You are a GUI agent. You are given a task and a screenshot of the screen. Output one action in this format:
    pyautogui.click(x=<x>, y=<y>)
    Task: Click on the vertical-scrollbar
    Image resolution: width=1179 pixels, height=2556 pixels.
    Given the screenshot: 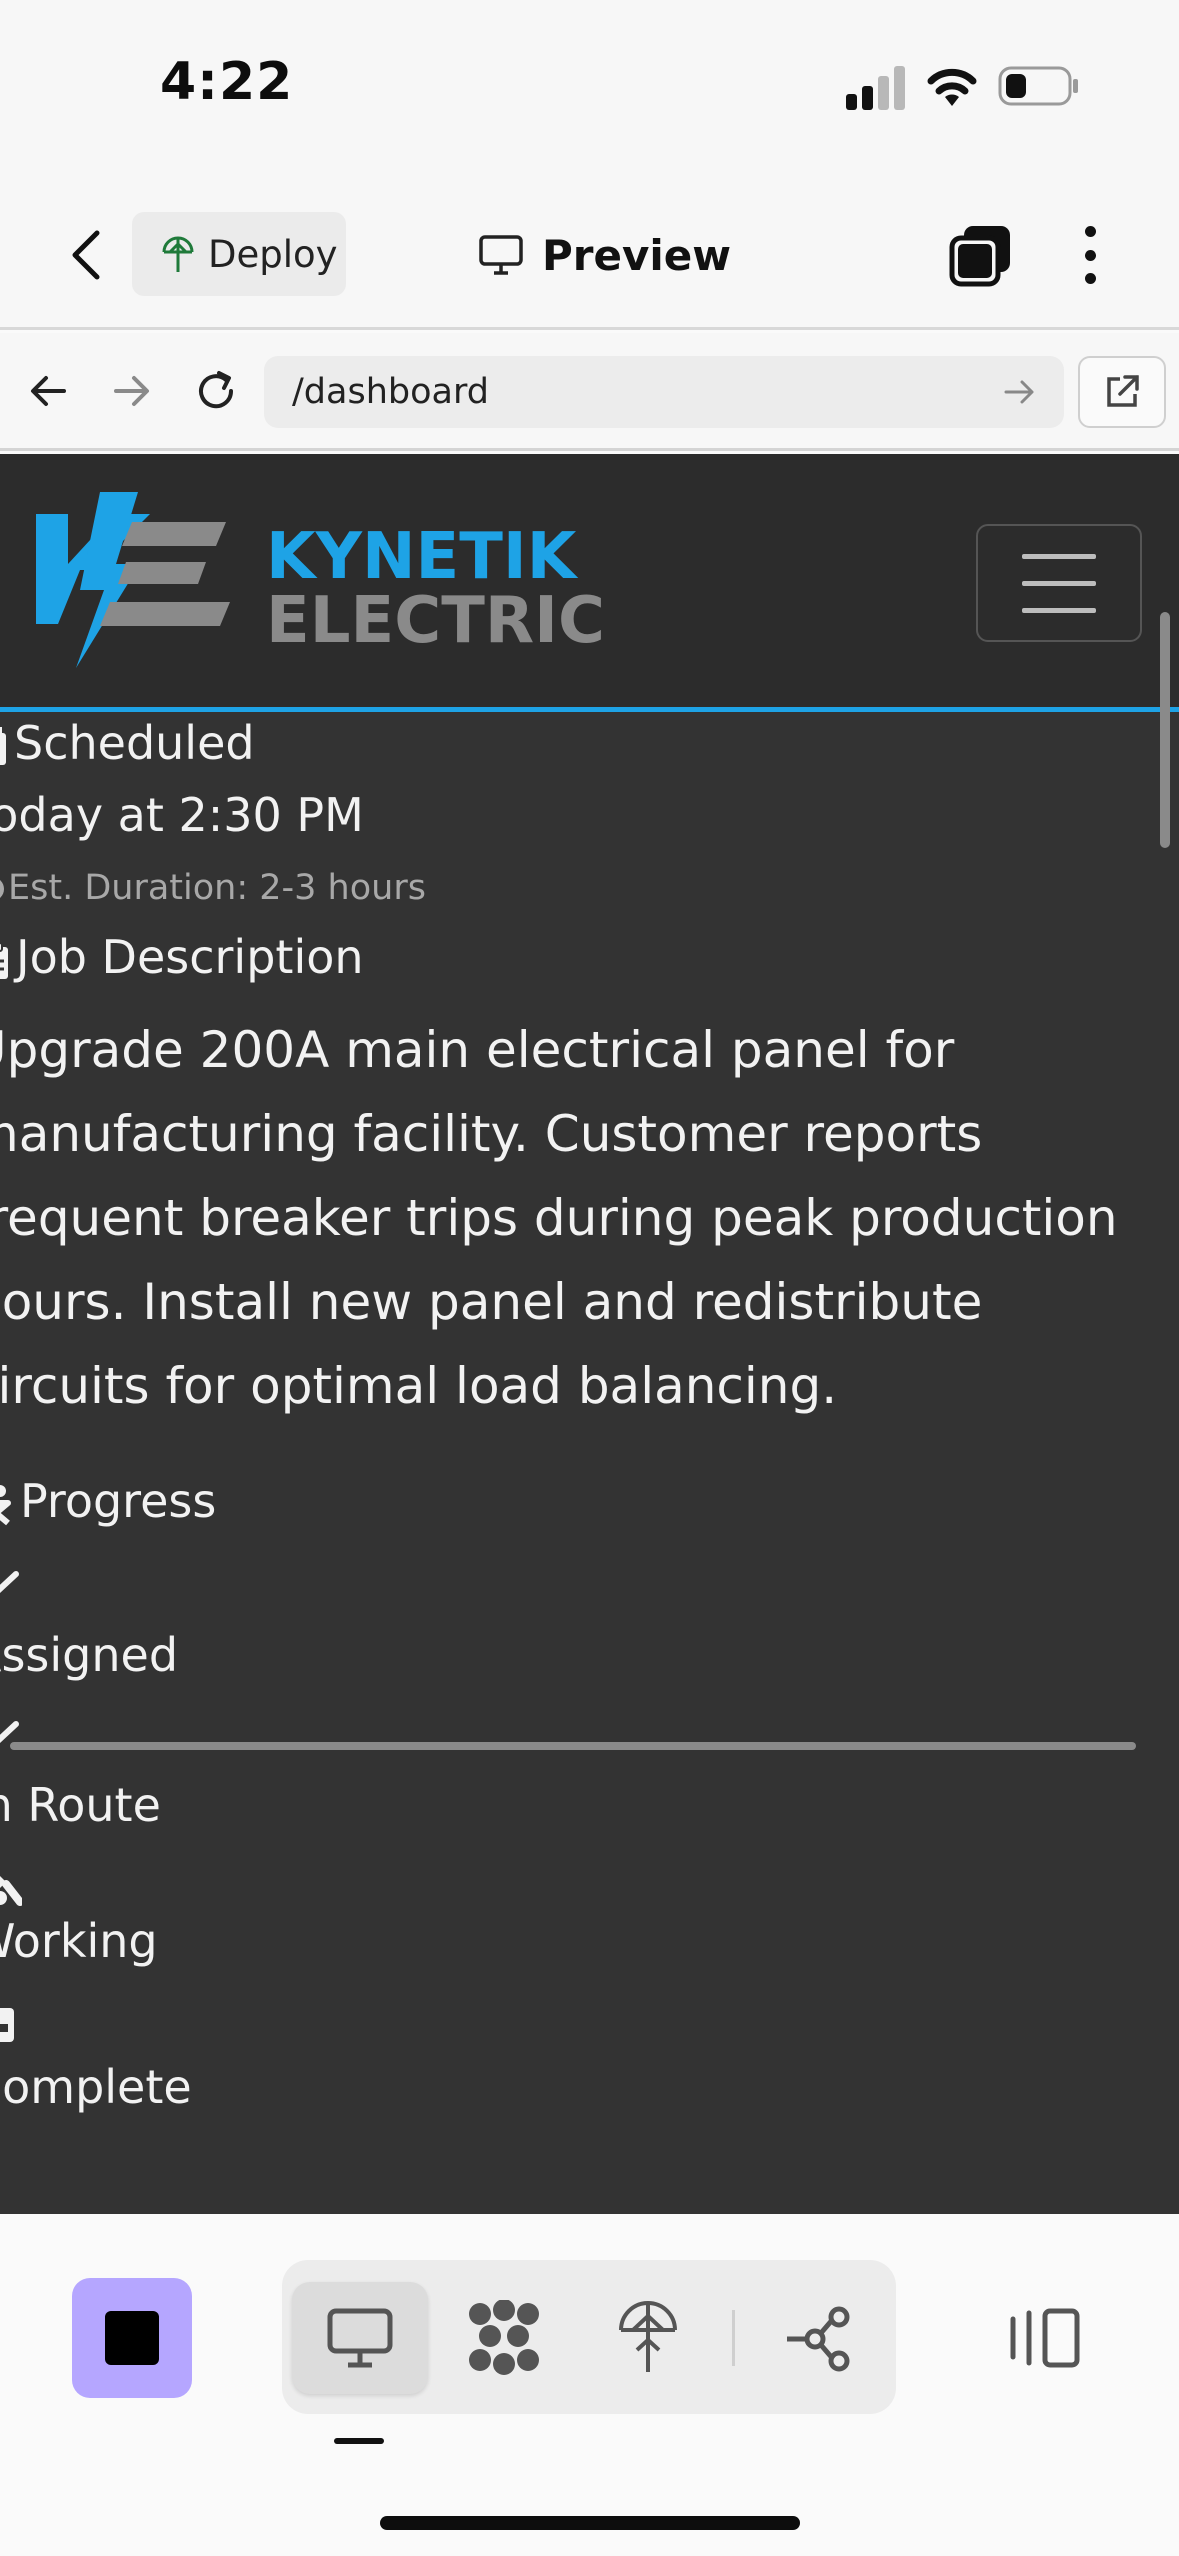 What is the action you would take?
    pyautogui.click(x=1165, y=730)
    